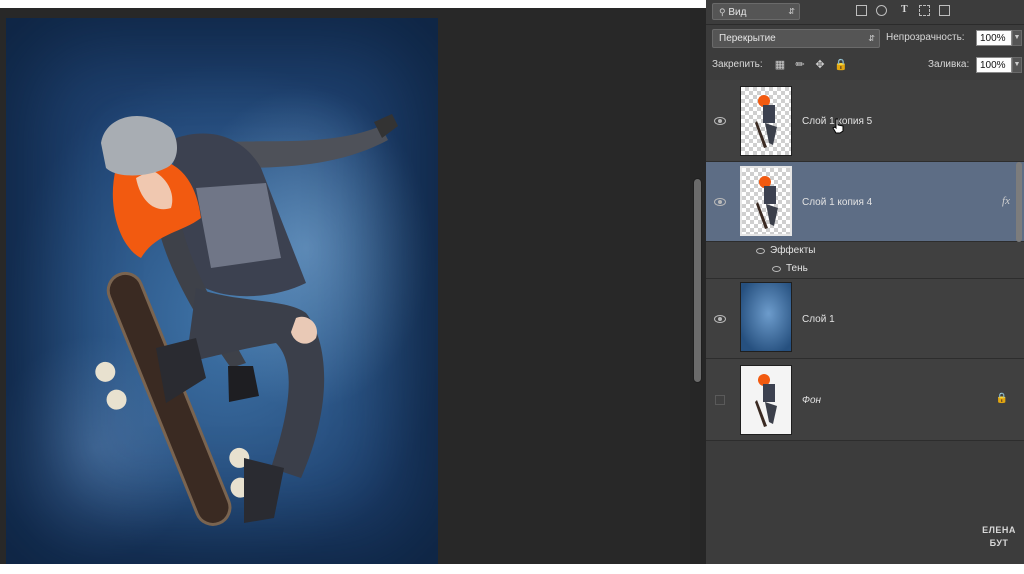 The height and width of the screenshot is (574, 1024). Describe the element at coordinates (797, 268) in the screenshot. I see `effect-name: Тень` at that location.